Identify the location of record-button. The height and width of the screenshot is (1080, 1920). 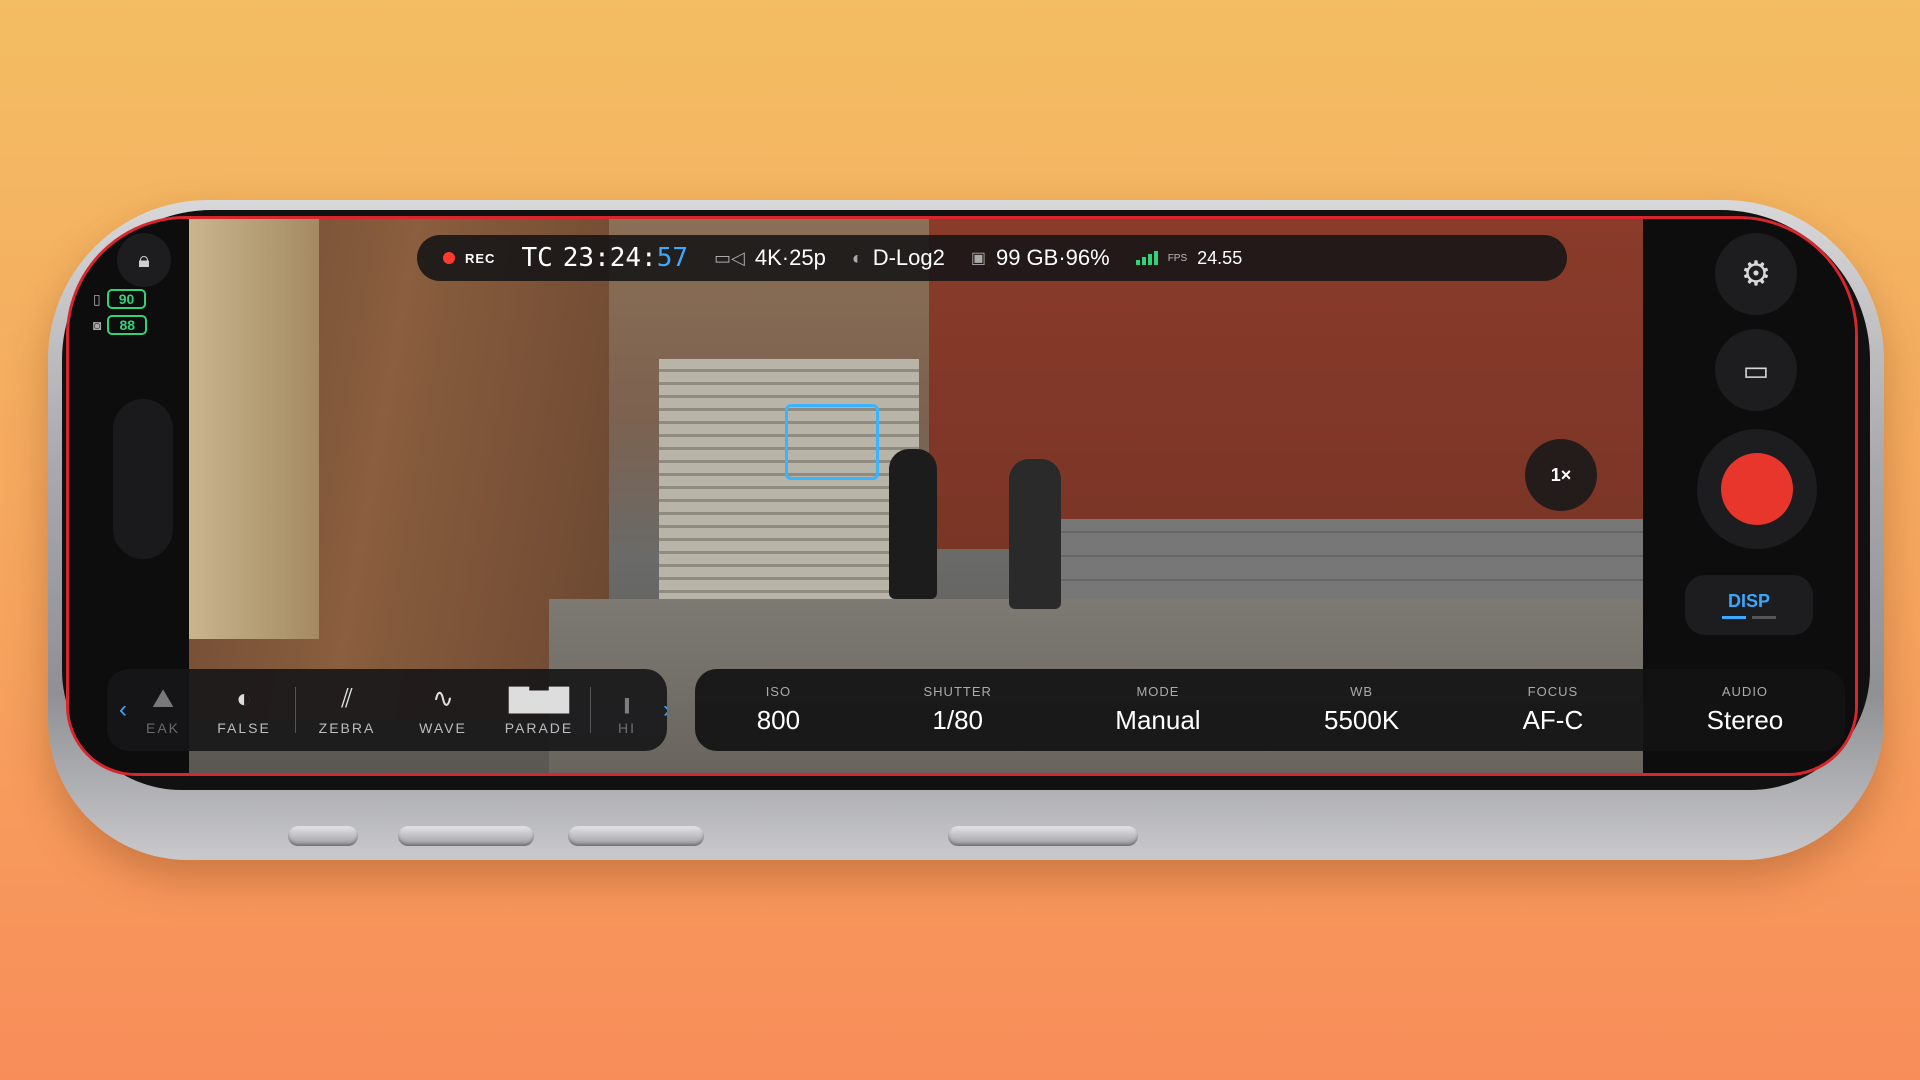
(1757, 489).